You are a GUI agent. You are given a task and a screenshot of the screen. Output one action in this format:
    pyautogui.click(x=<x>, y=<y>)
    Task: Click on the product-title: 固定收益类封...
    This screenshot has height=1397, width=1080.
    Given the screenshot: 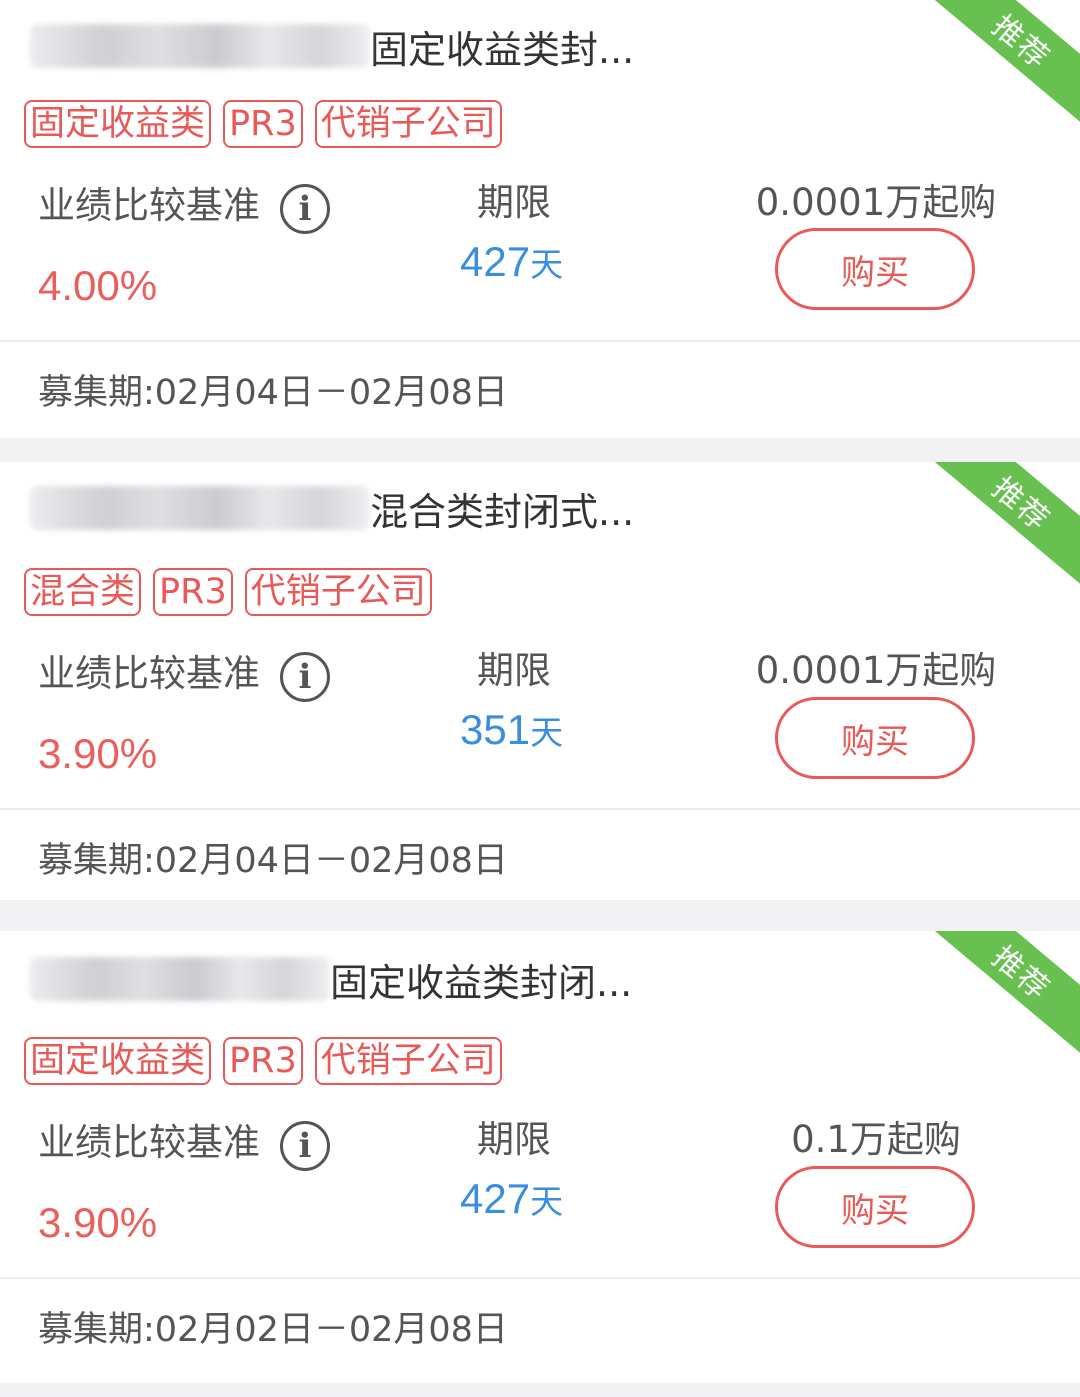 What is the action you would take?
    pyautogui.click(x=332, y=46)
    